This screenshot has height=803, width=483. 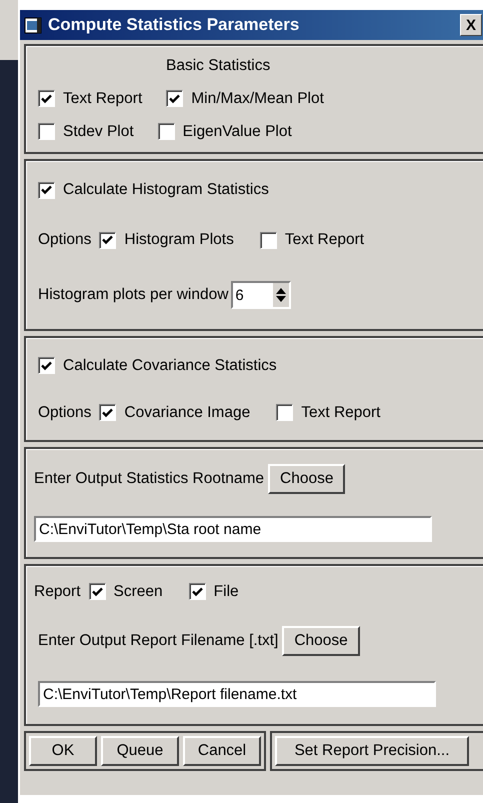 I want to click on checkbox-label: Min/Max/Mean Plot, so click(x=257, y=99).